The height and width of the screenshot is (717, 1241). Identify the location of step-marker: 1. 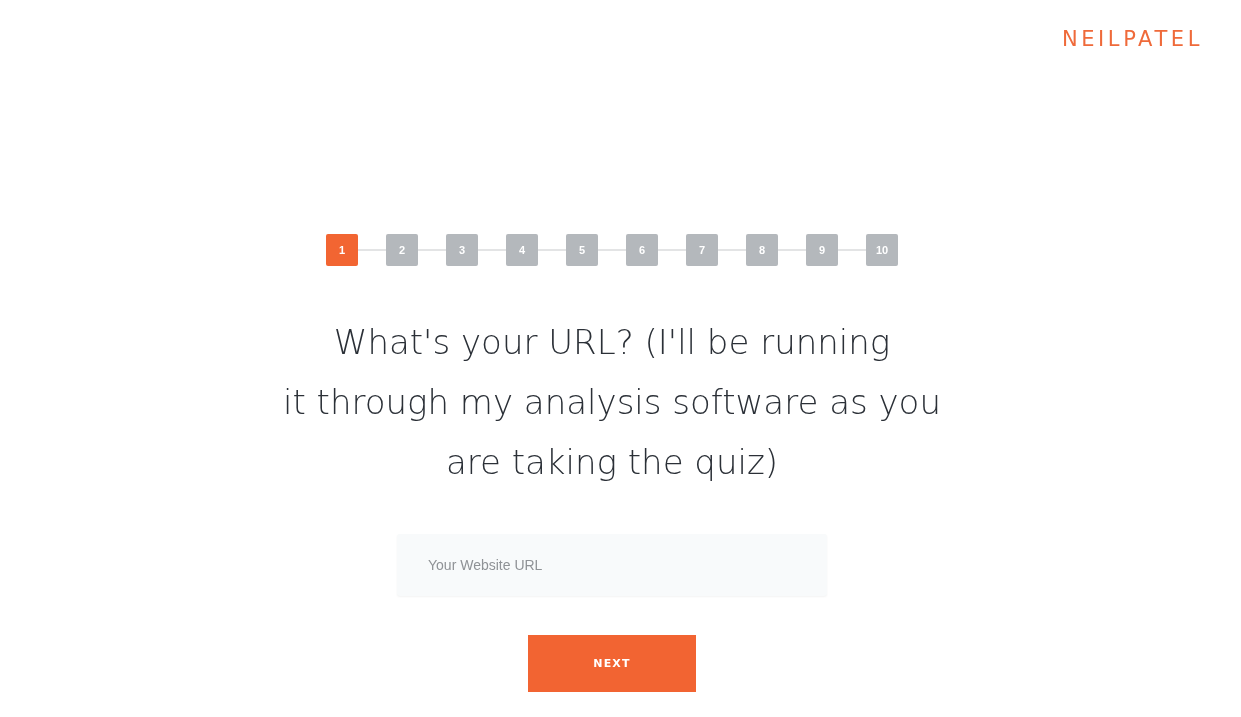
(342, 250).